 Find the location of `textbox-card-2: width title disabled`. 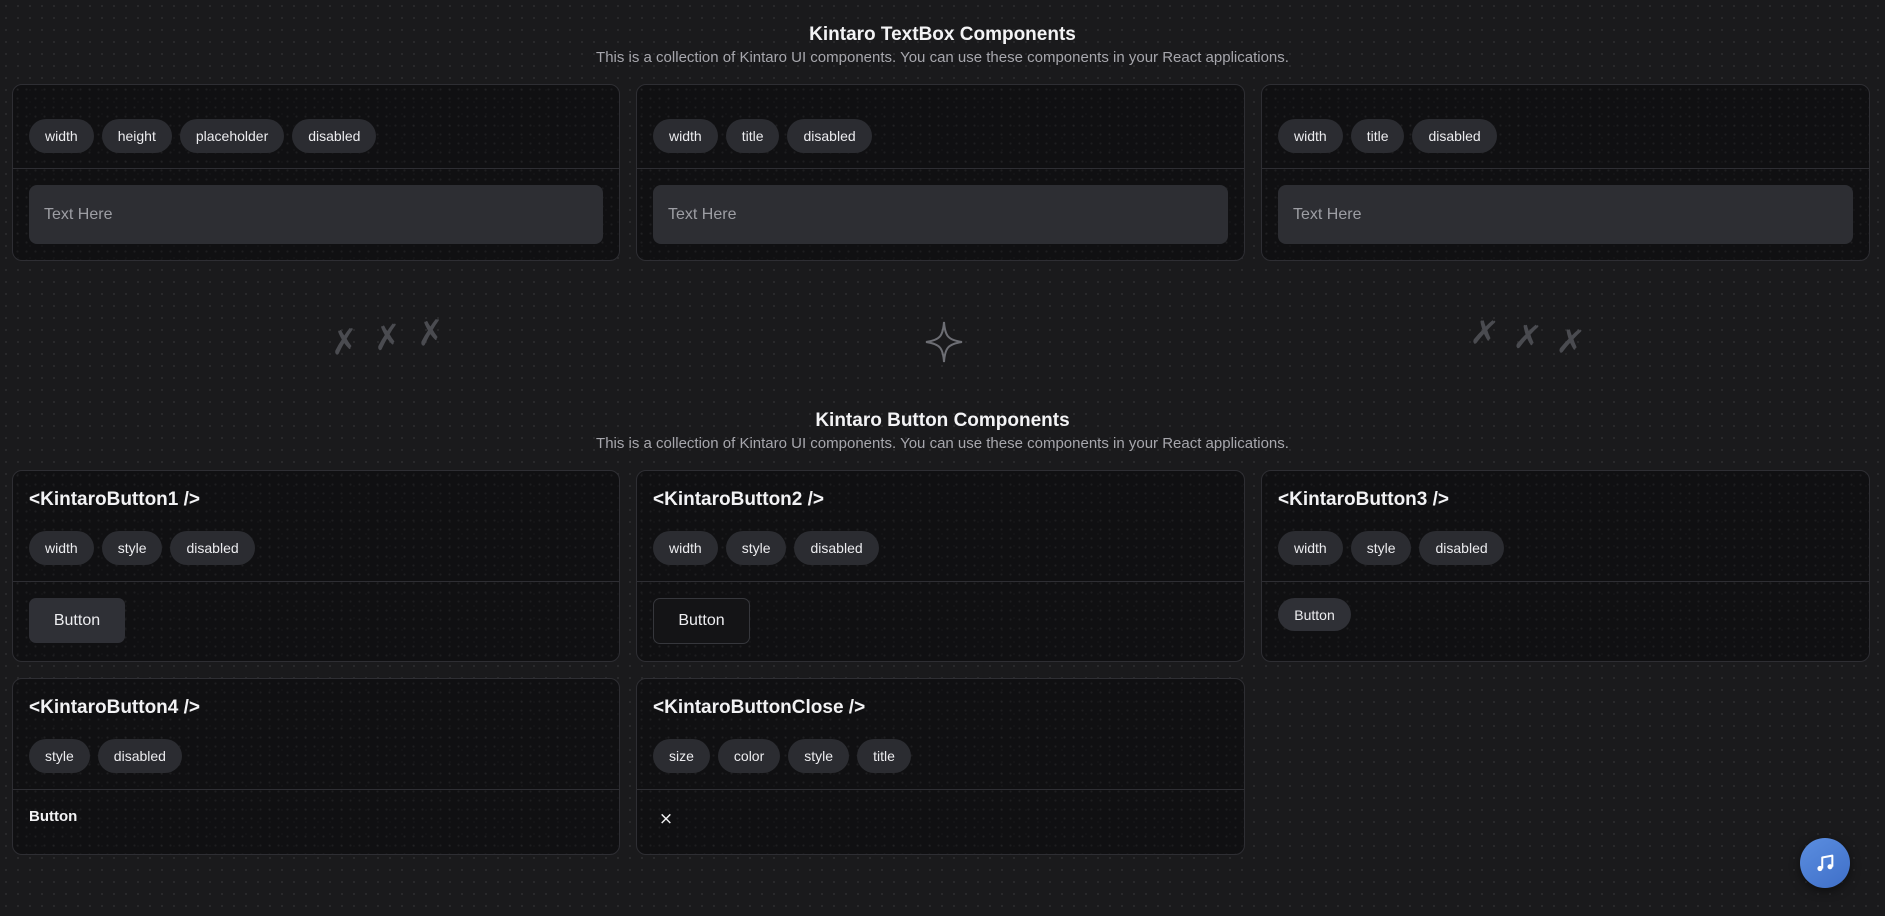

textbox-card-2: width title disabled is located at coordinates (940, 172).